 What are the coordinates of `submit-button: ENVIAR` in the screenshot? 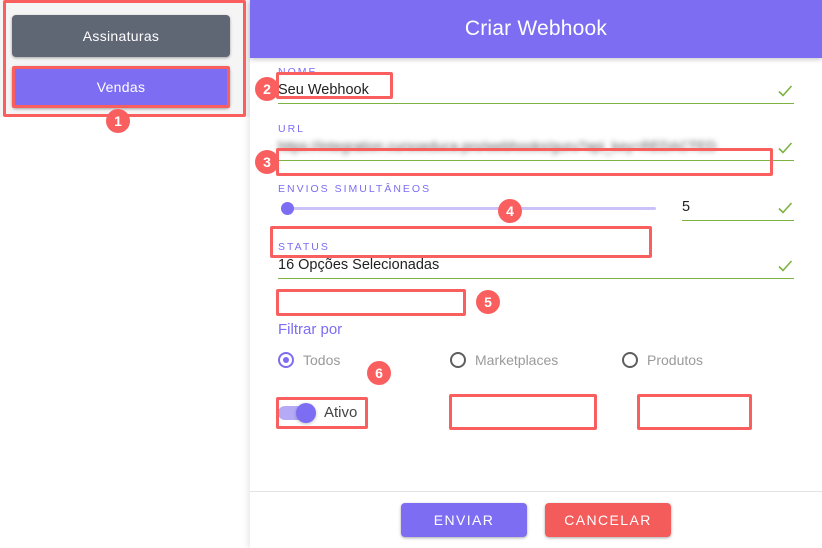 It's located at (464, 520).